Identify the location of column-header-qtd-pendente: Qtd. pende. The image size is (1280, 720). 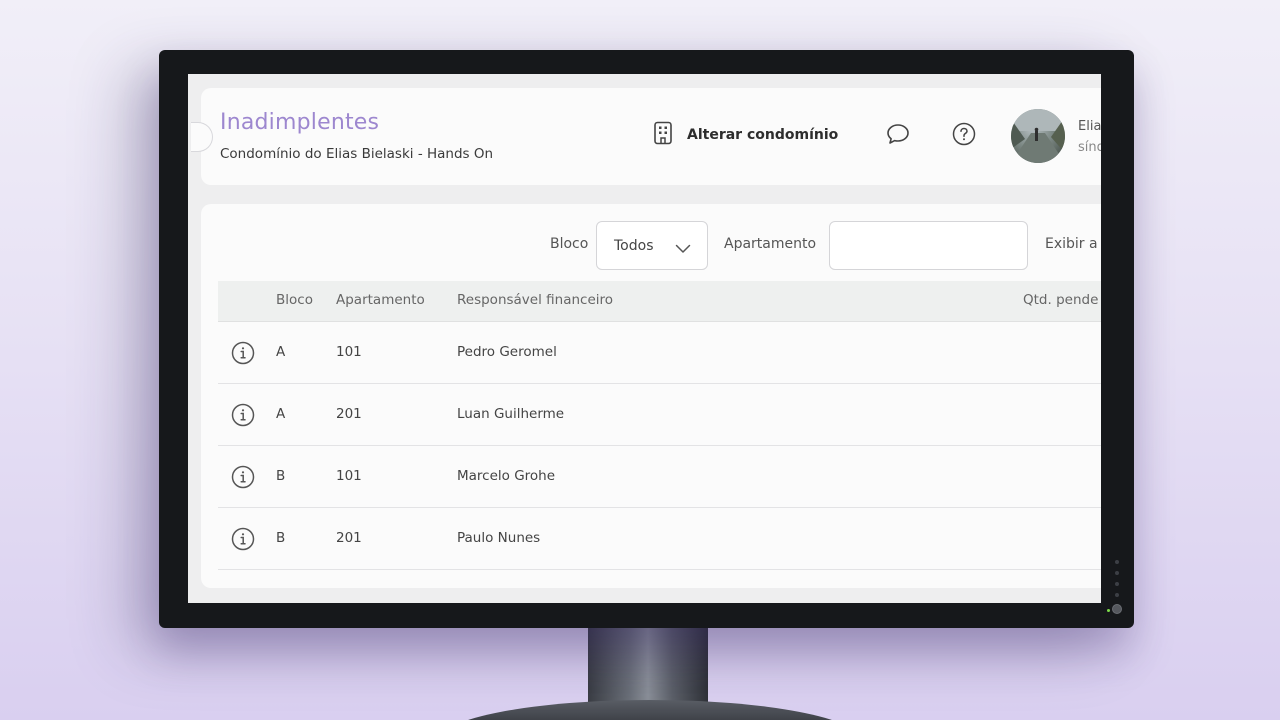
(1060, 300).